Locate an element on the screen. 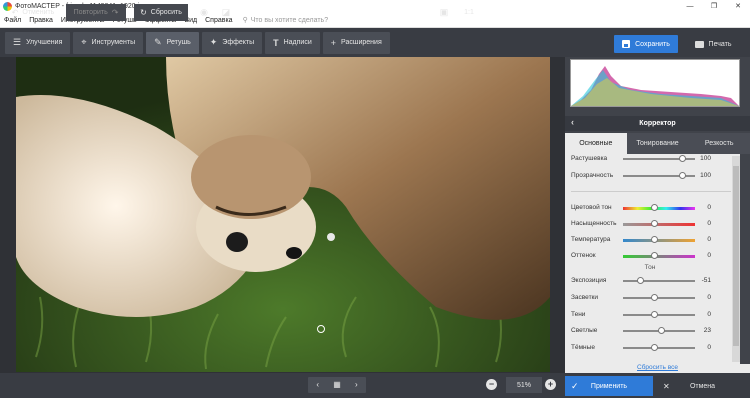 This screenshot has height=398, width=750. redo-label: Повторить is located at coordinates (90, 12).